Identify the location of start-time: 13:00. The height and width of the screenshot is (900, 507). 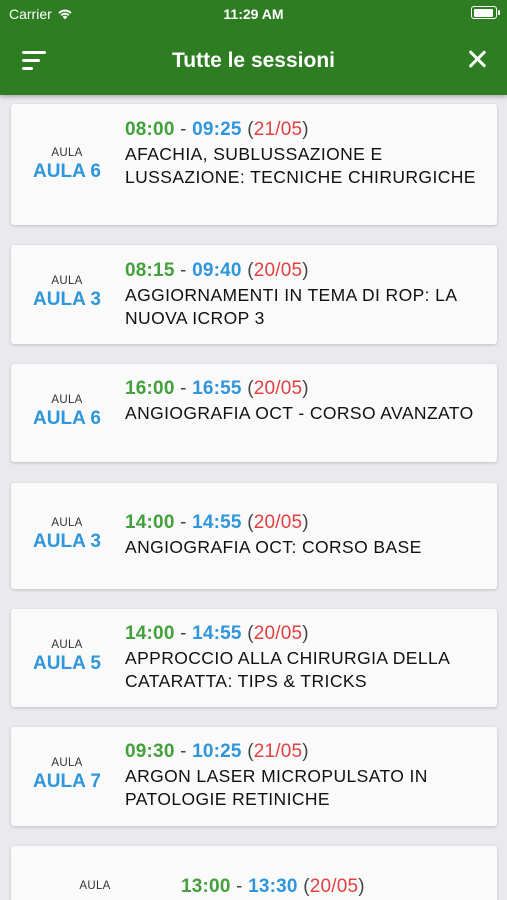
(206, 886).